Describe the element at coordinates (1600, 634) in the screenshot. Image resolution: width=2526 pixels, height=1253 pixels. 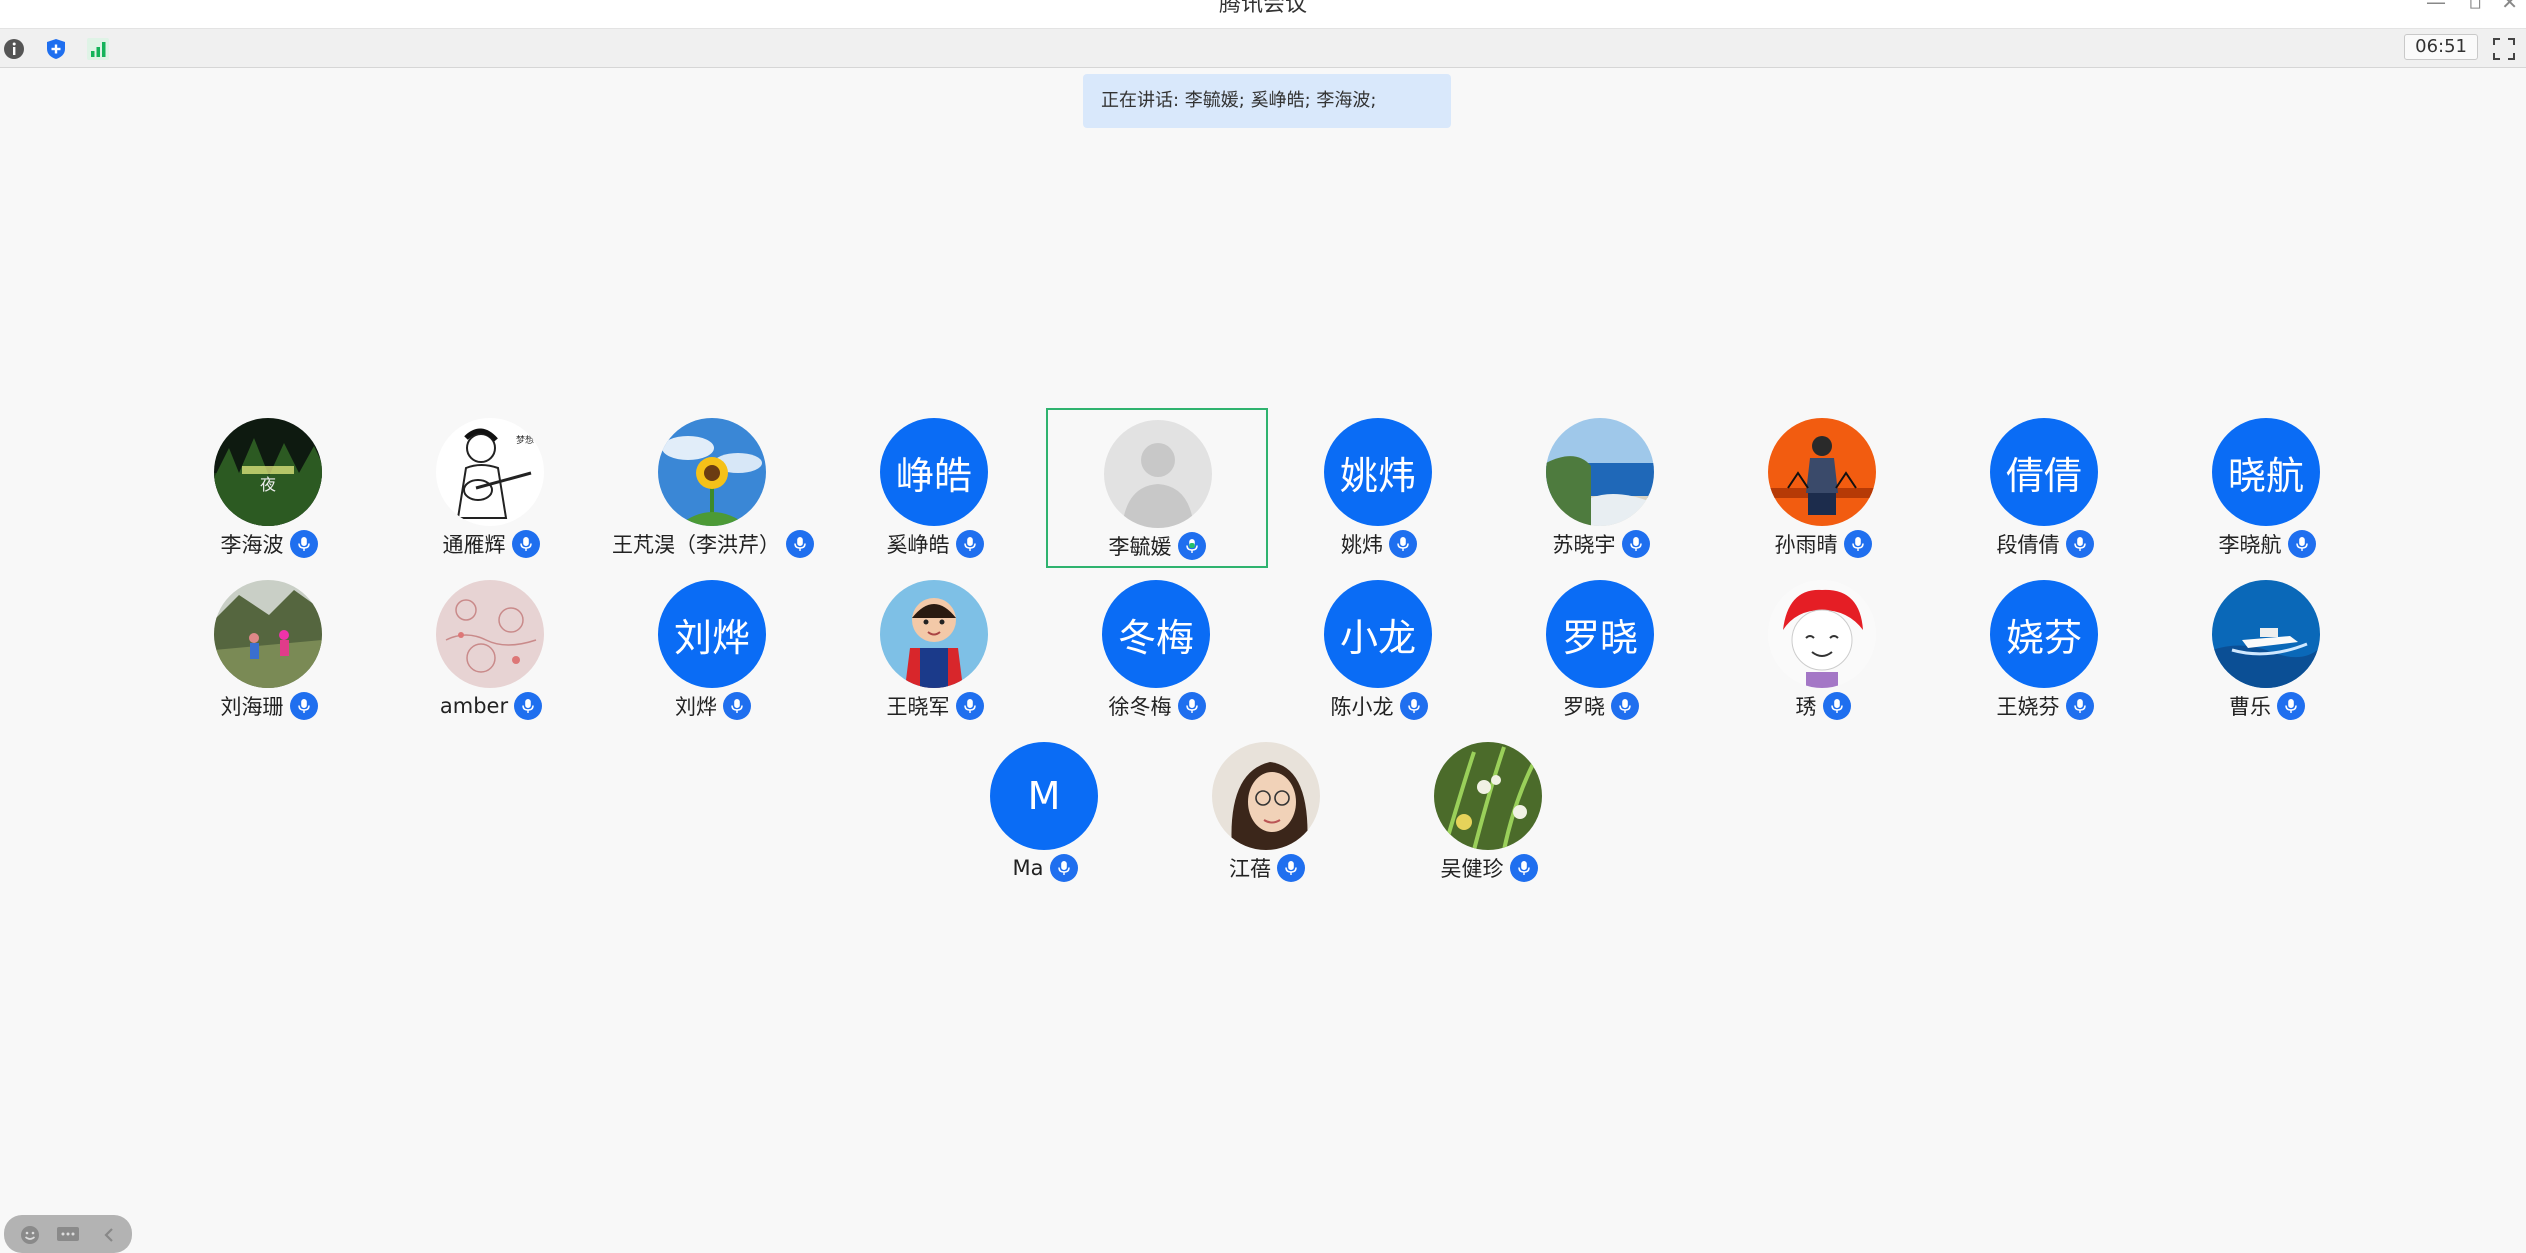
I see `avatar: 罗晓` at that location.